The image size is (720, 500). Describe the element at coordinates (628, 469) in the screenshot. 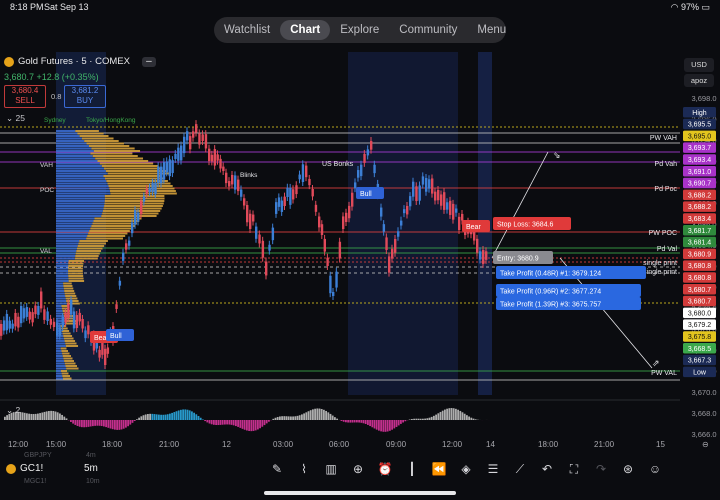

I see `trade-panel-icon: ⊛` at that location.